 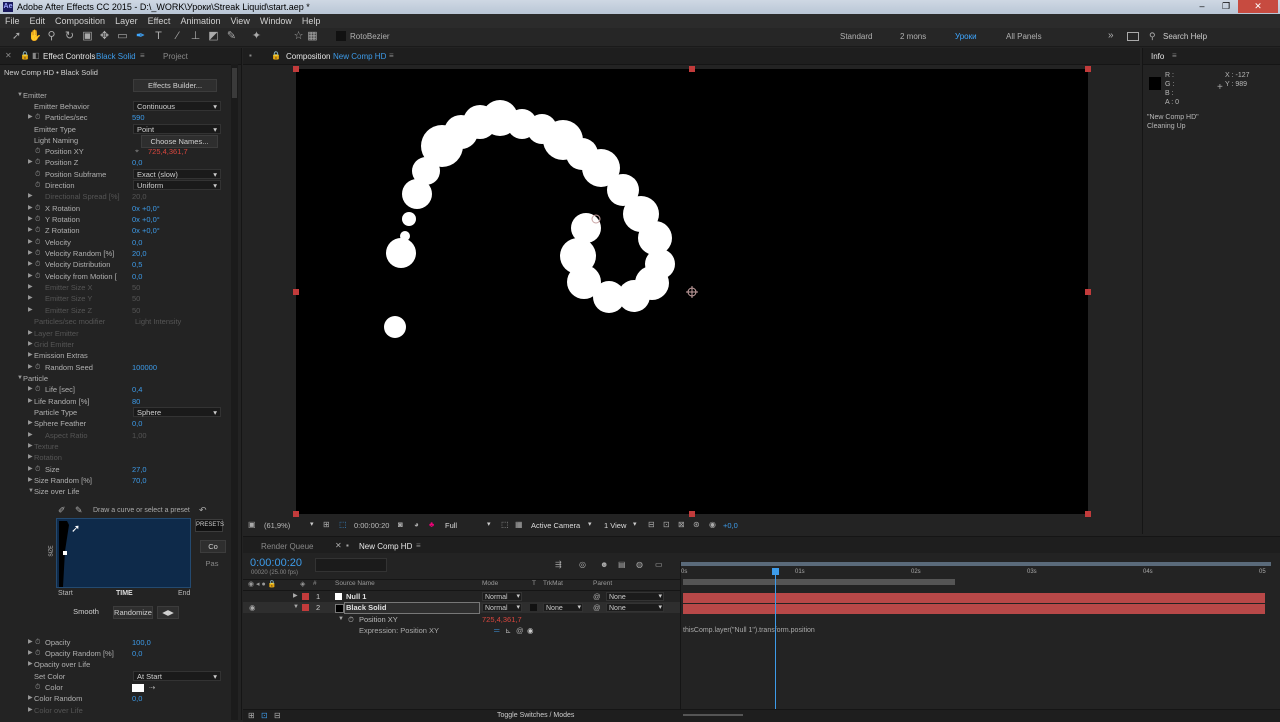 What do you see at coordinates (277, 715) in the screenshot?
I see `in-out-icon: ⊟` at bounding box center [277, 715].